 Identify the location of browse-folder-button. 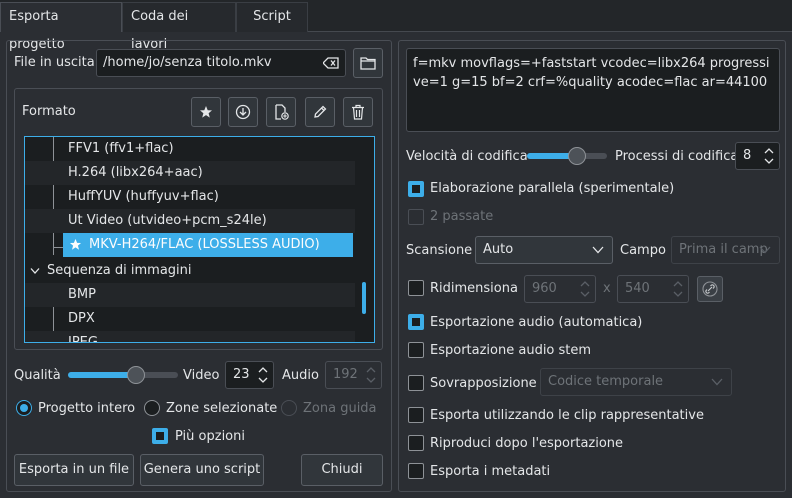
(368, 63).